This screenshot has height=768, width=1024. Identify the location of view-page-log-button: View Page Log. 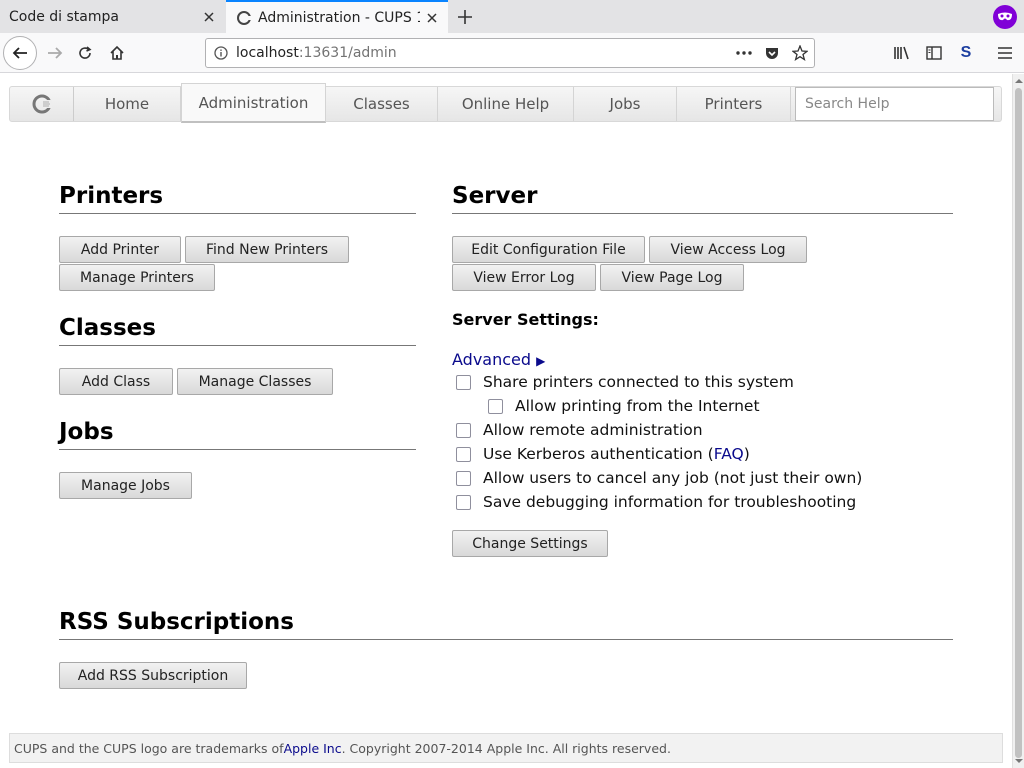
(672, 277).